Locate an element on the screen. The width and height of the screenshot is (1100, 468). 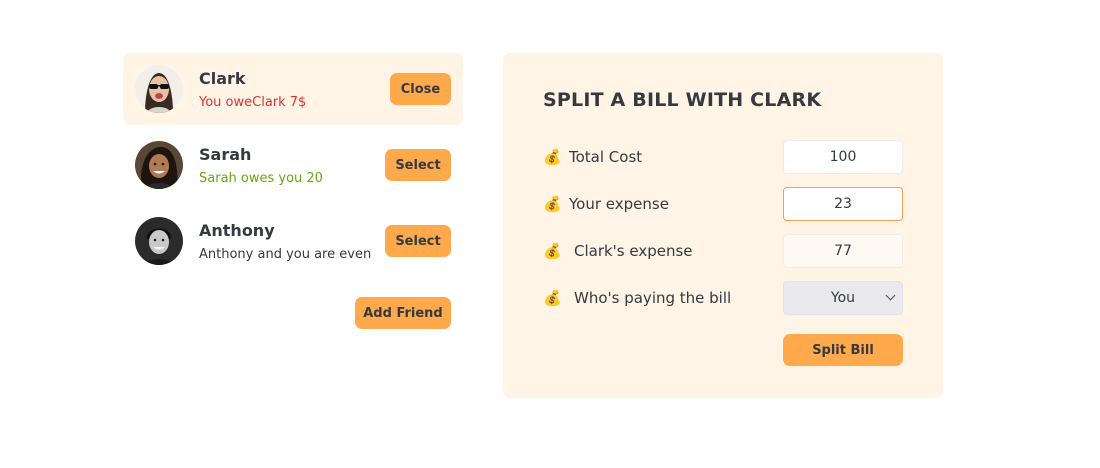
total-cost-input is located at coordinates (843, 157).